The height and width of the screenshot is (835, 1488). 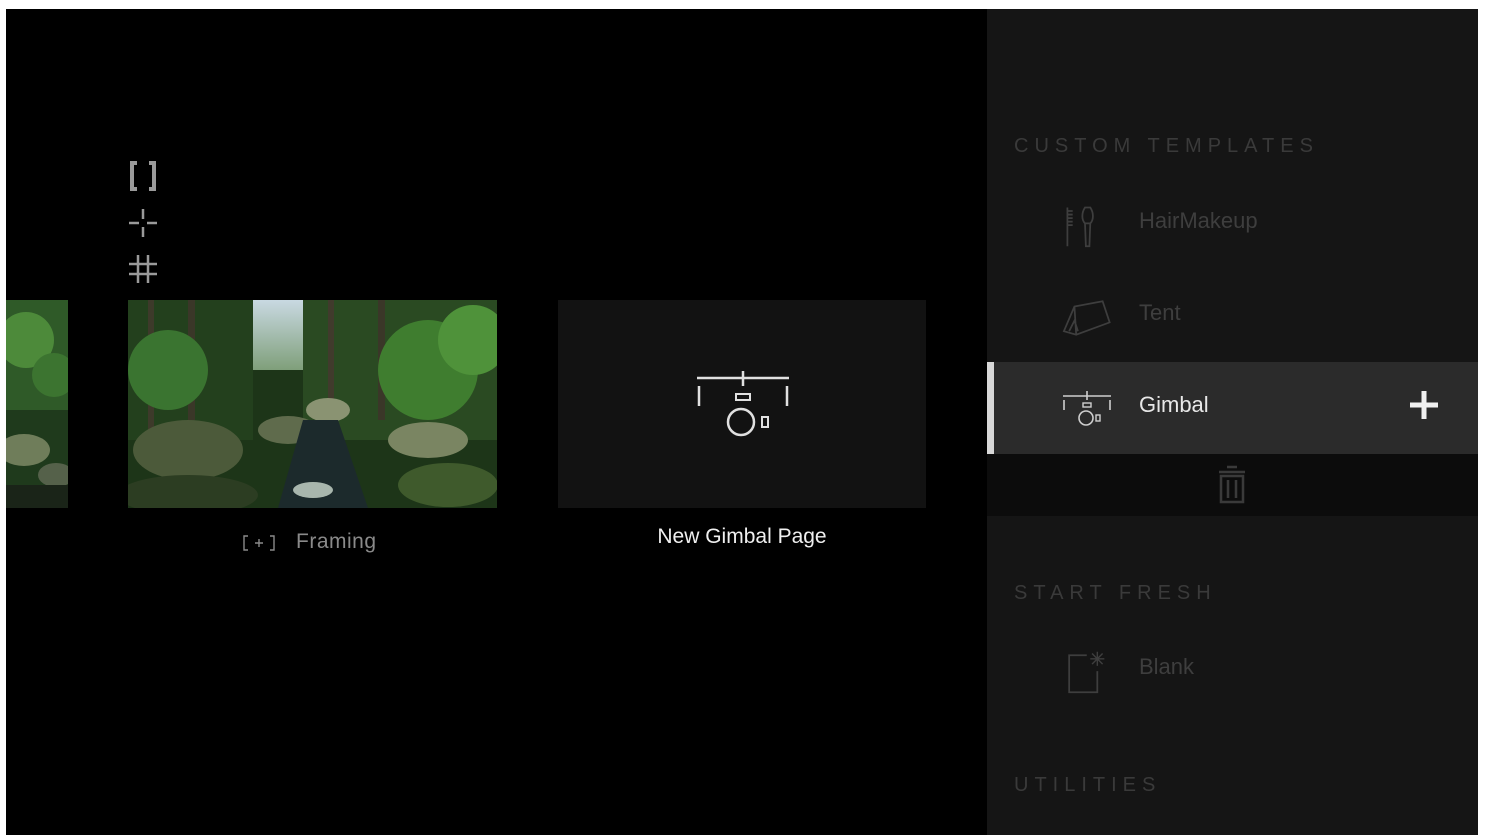 I want to click on forest-image, so click(x=37, y=404).